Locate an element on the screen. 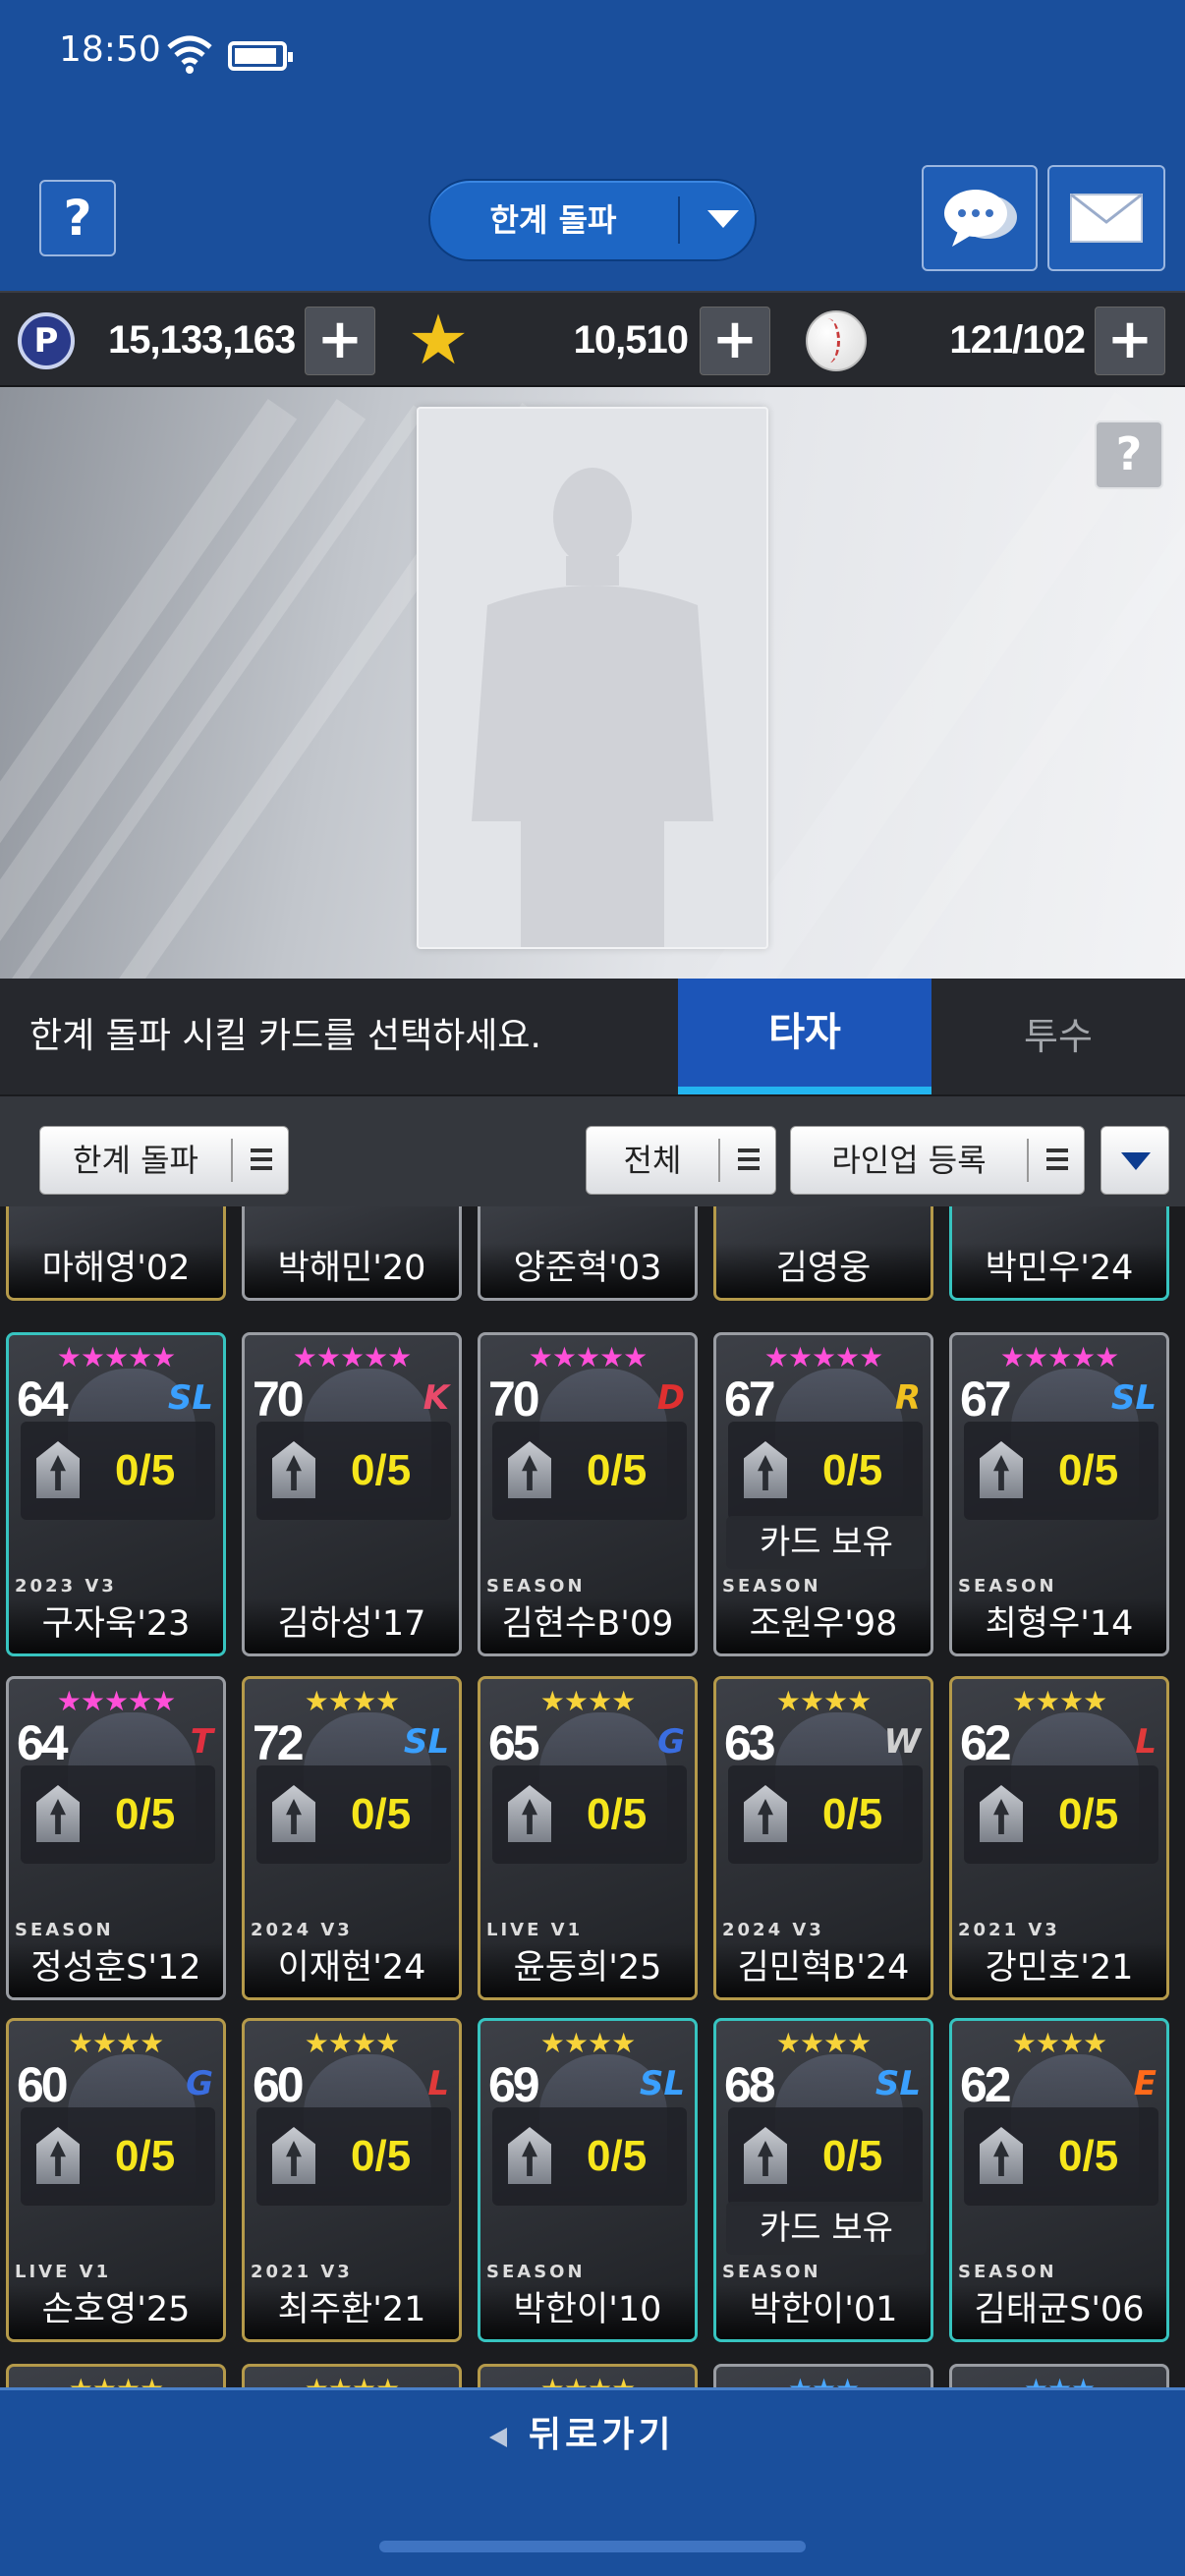 The image size is (1185, 2576). status-time: 18:50 is located at coordinates (110, 49).